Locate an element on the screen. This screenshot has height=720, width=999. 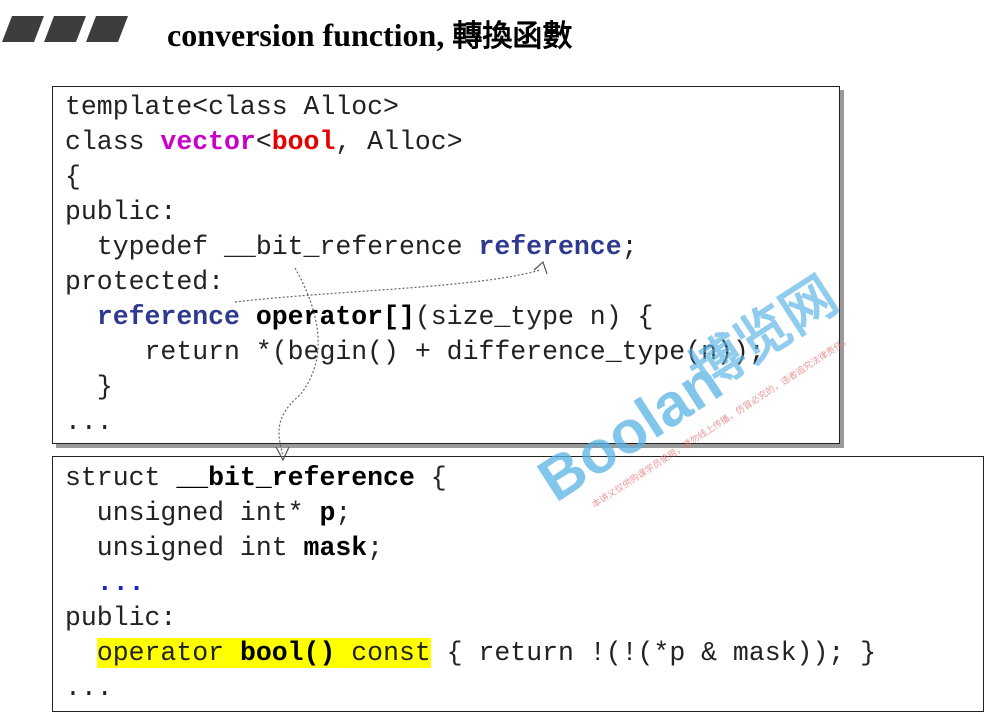
code-token: const is located at coordinates (383, 653).